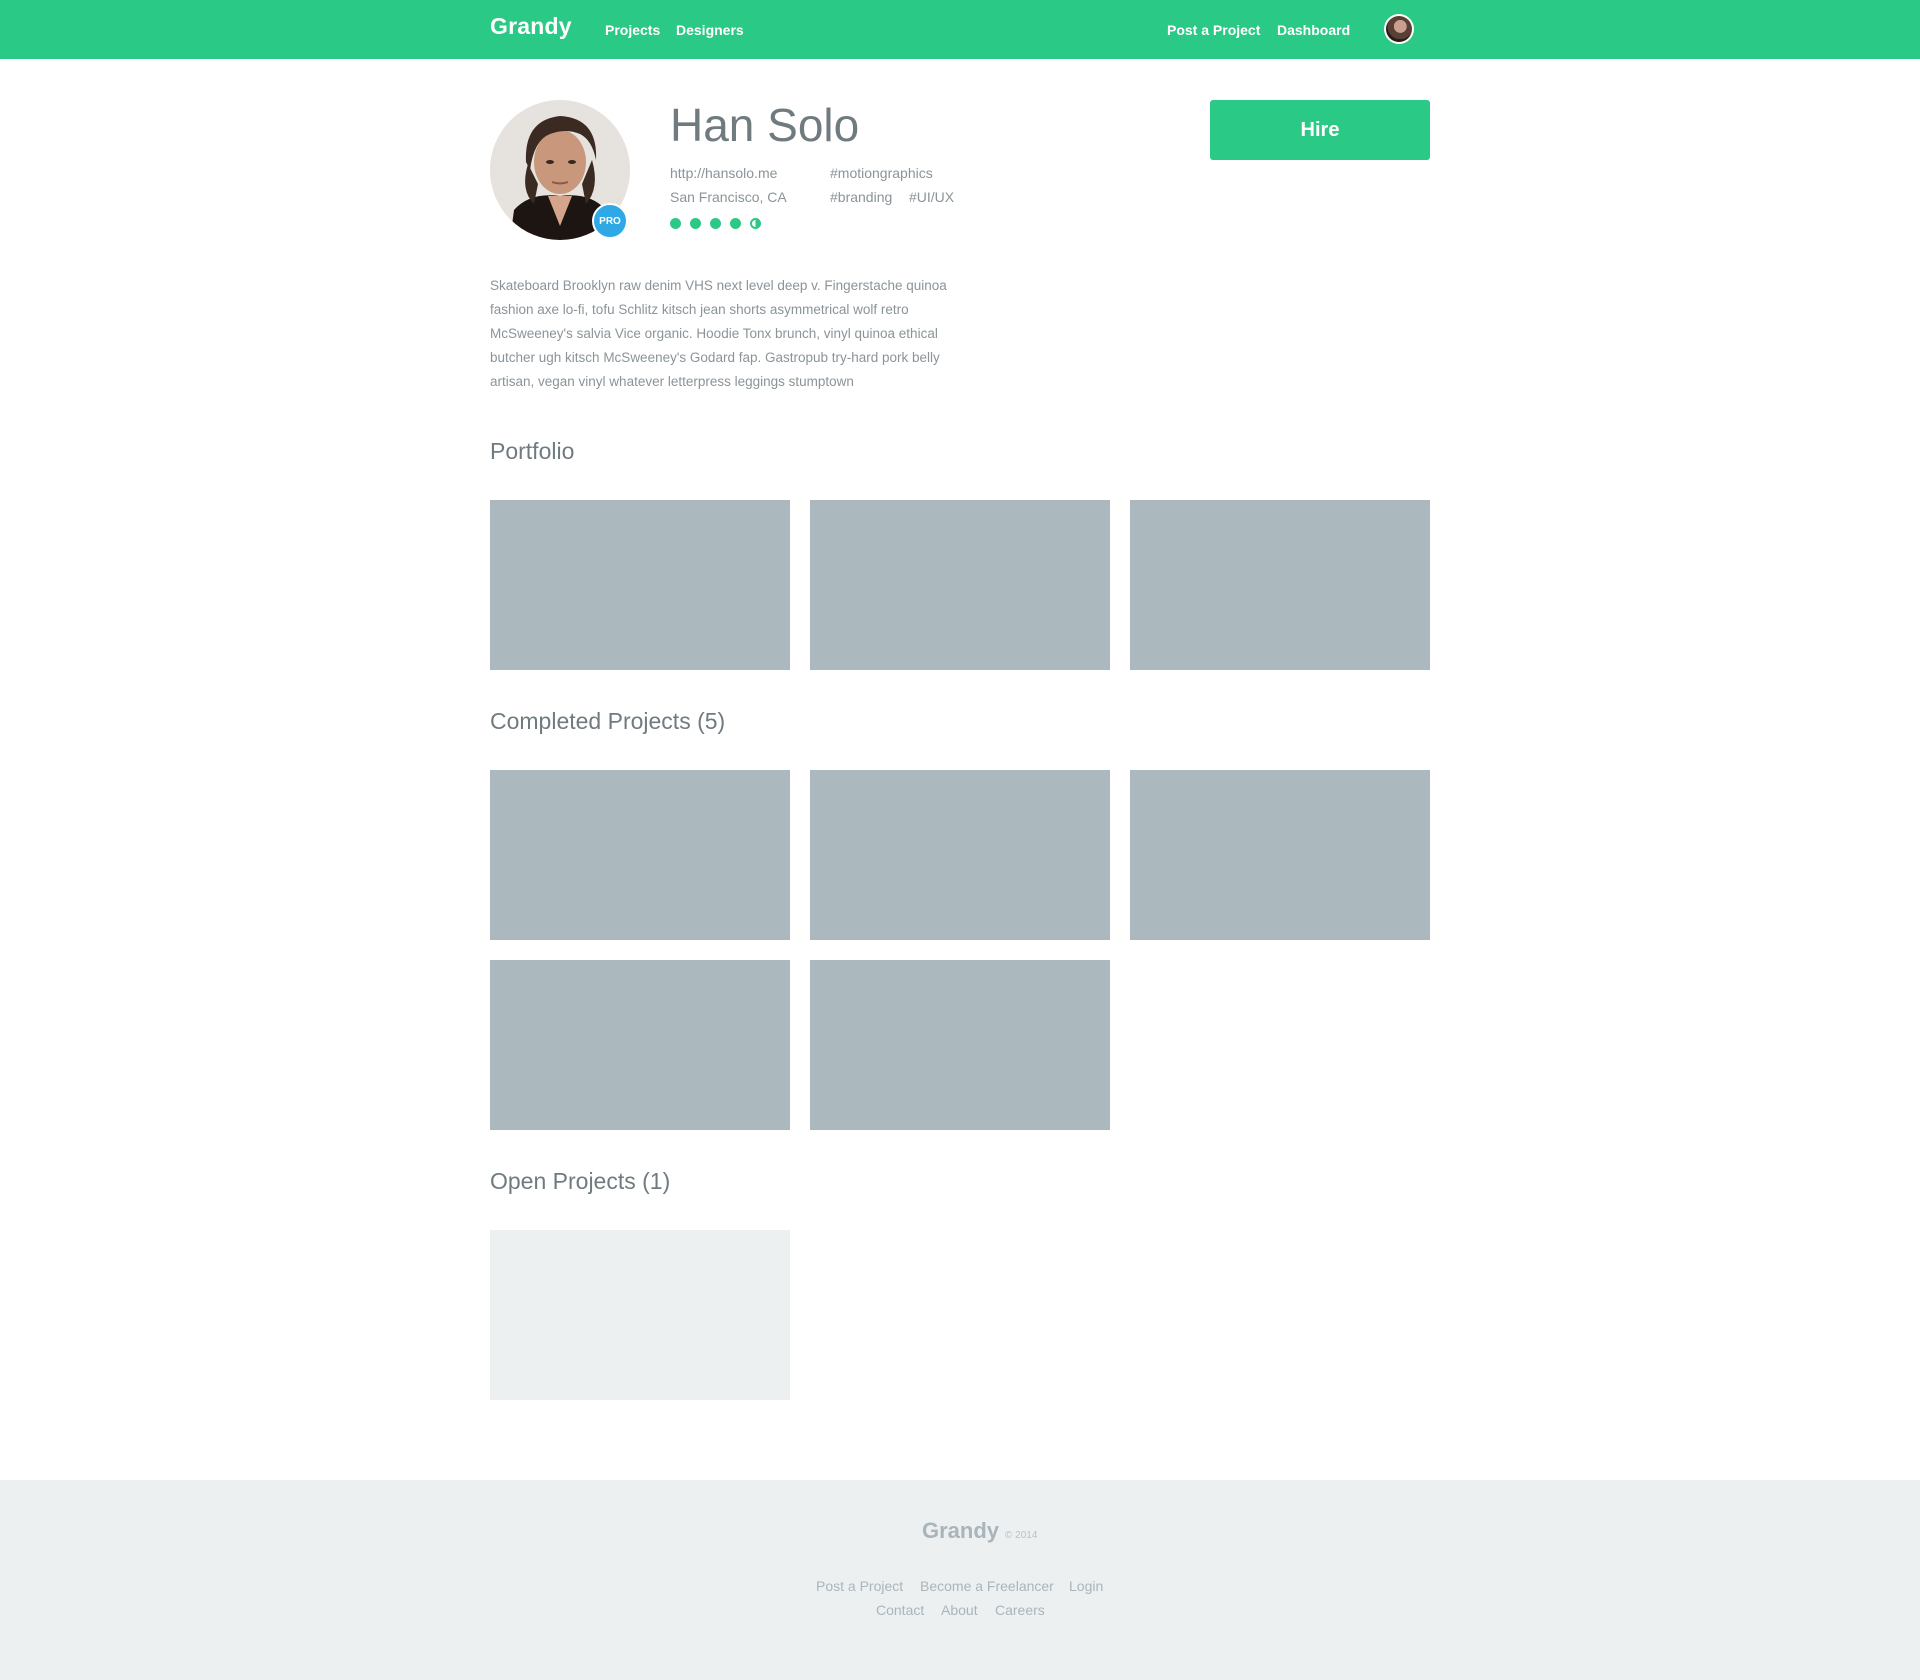  What do you see at coordinates (861, 197) in the screenshot?
I see `profile-tag: #branding` at bounding box center [861, 197].